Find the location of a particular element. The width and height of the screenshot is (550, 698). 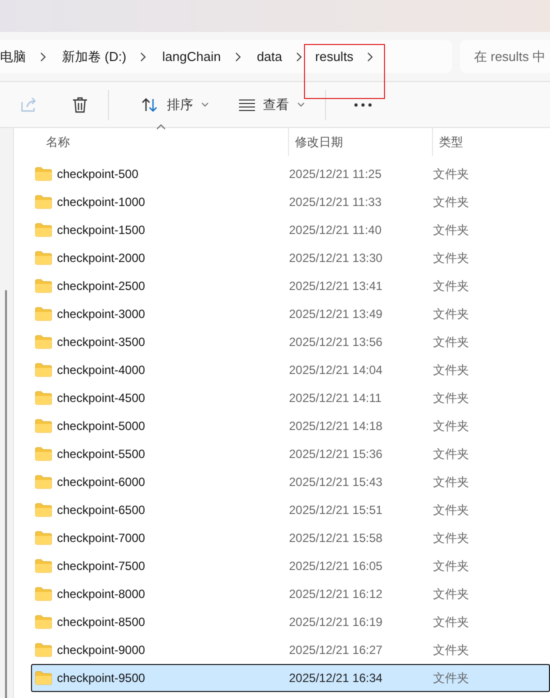

date-cell-text: 2025/12/21 11:40 is located at coordinates (336, 230).